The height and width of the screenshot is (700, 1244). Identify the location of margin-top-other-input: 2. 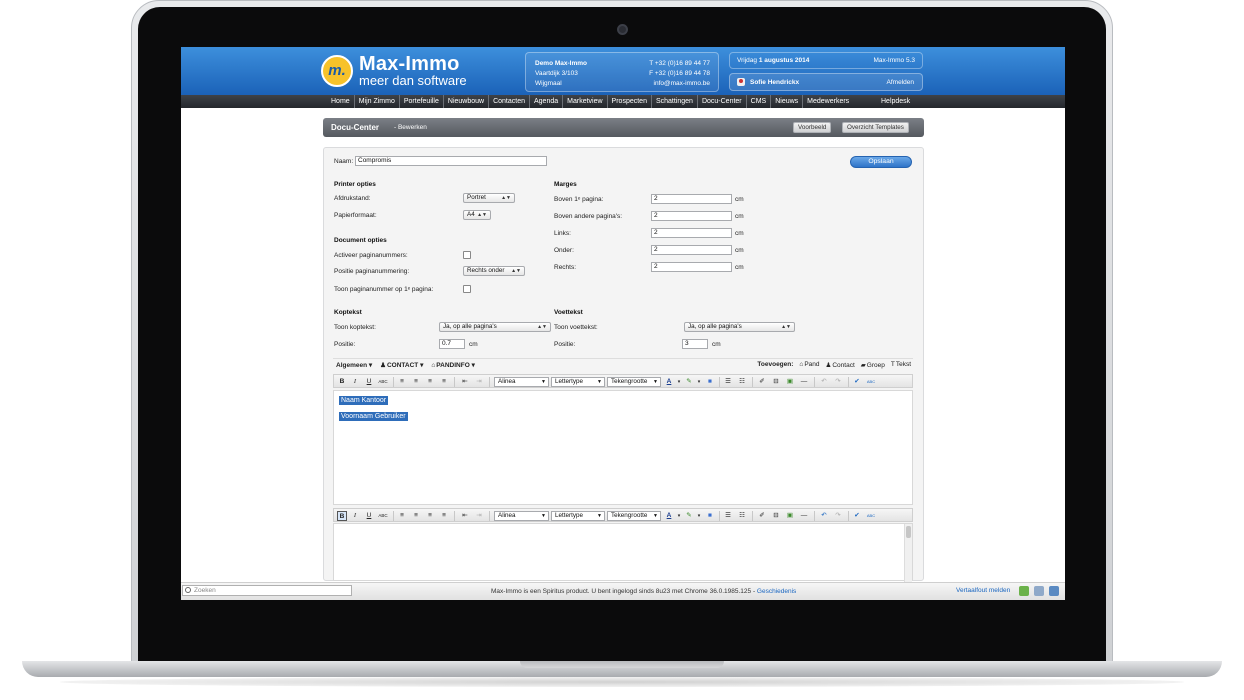
(691, 216).